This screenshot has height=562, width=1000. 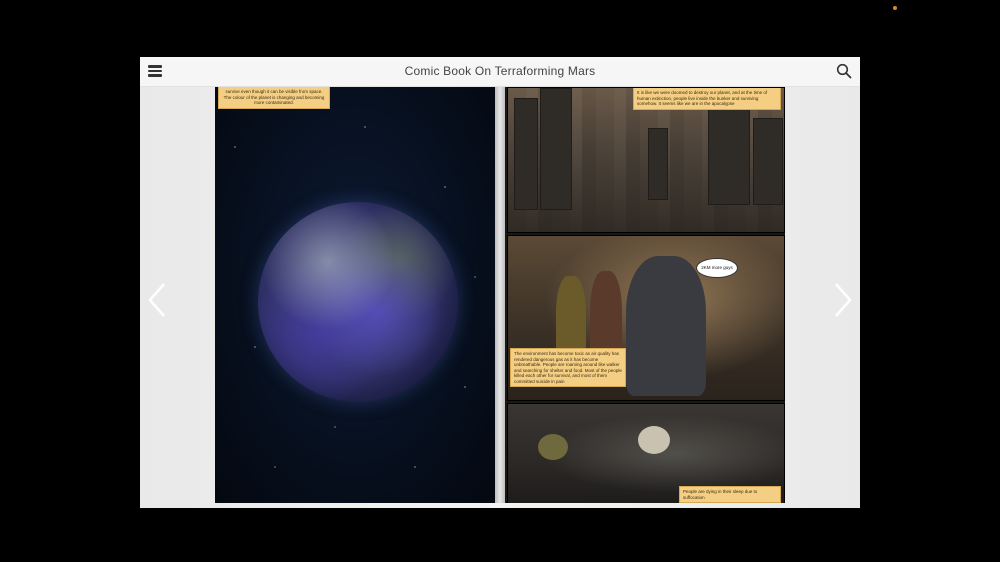 I want to click on book-title: Comic Book On Terraforming Mars, so click(x=500, y=71).